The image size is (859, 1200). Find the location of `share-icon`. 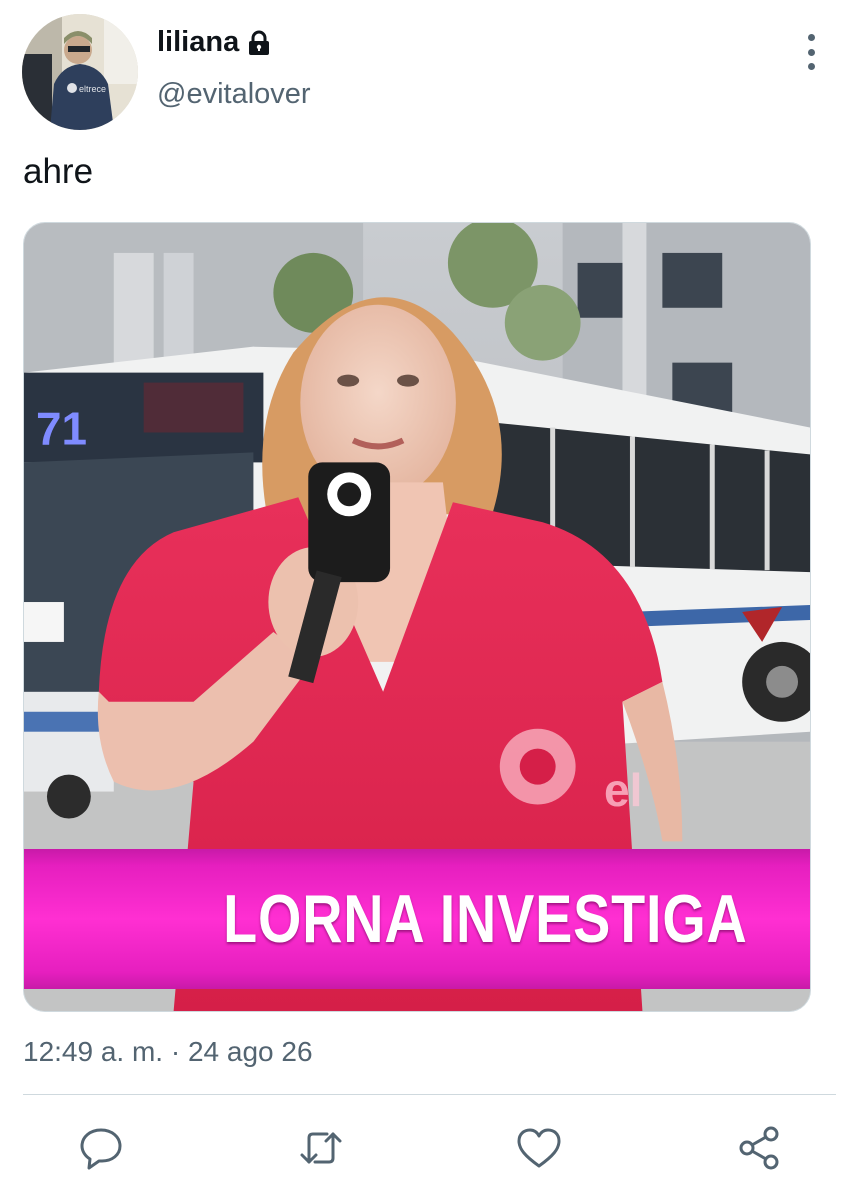

share-icon is located at coordinates (759, 1148).